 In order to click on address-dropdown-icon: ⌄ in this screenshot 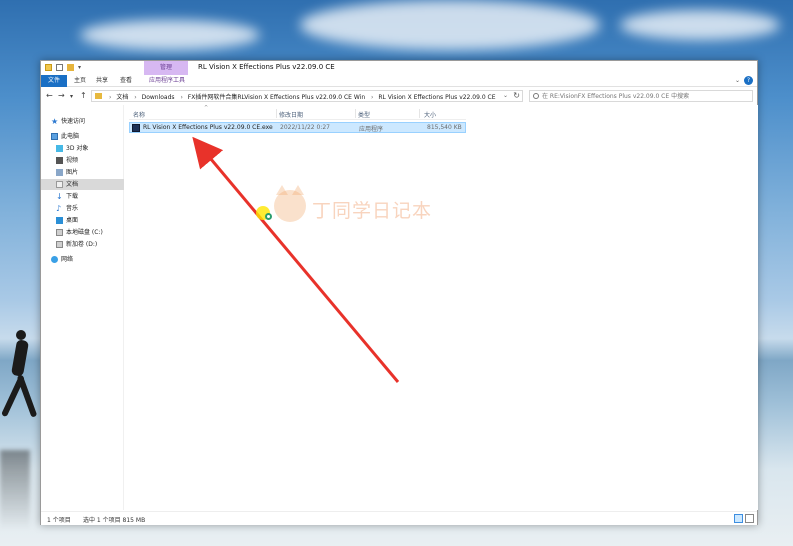, I will do `click(505, 95)`.